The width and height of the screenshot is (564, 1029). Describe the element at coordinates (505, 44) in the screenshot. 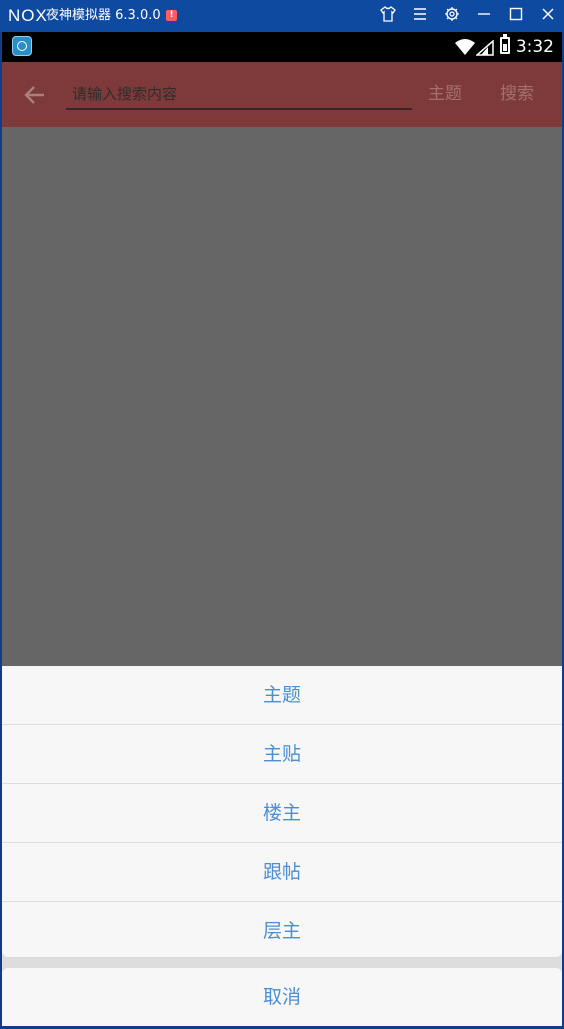

I see `battery-icon` at that location.